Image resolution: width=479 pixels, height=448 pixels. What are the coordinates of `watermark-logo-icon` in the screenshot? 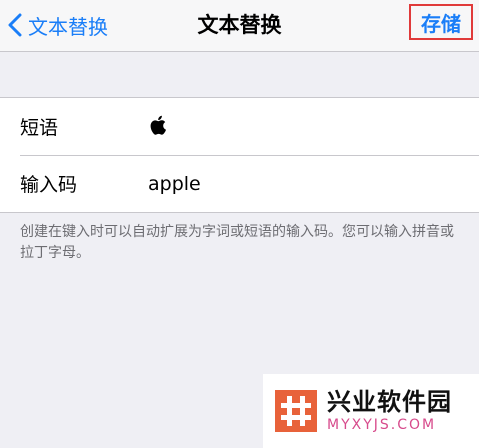 It's located at (296, 411).